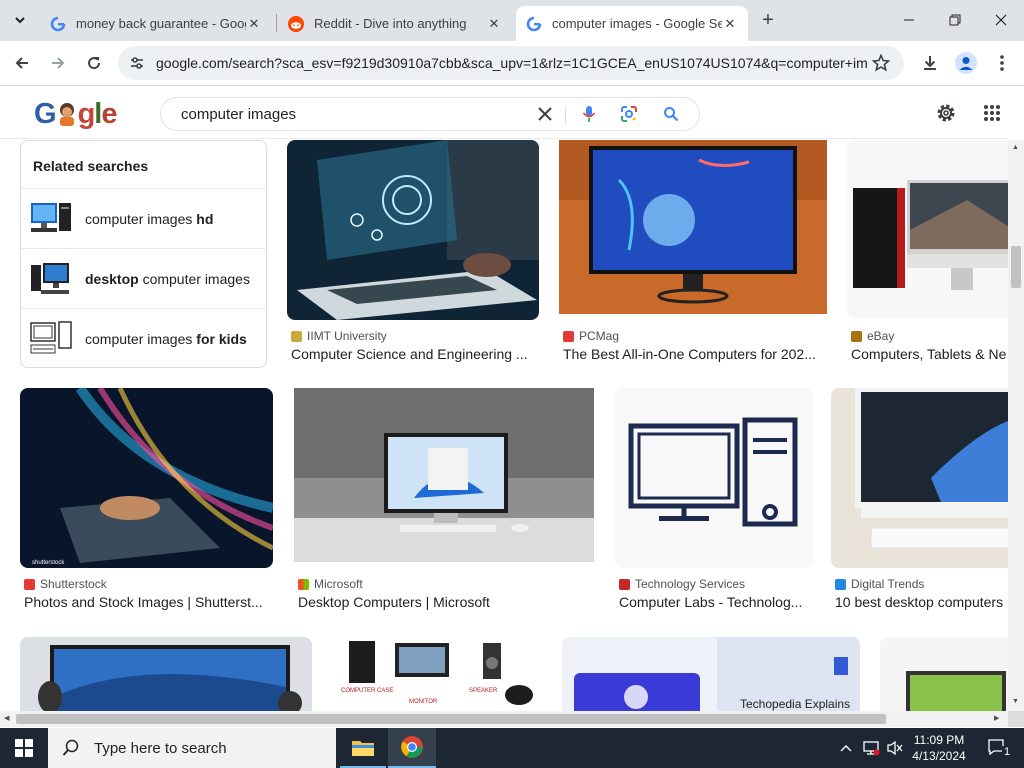 This screenshot has height=768, width=1024. What do you see at coordinates (512, 748) in the screenshot?
I see `windows-taskbar: Type here to search 11:09 PM 4/13/2024 1` at bounding box center [512, 748].